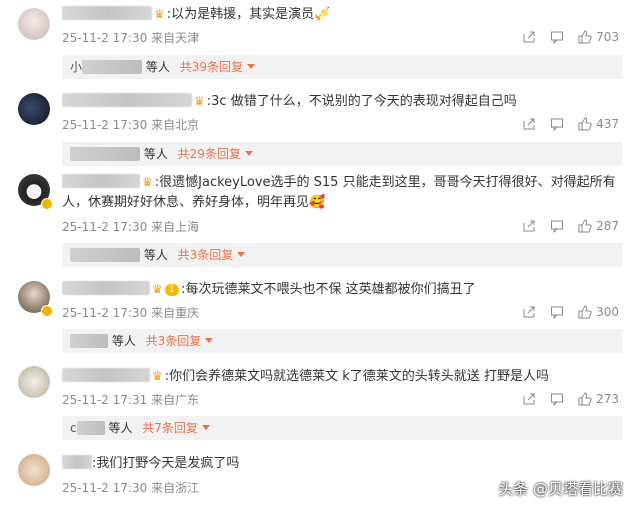  What do you see at coordinates (305, 376) in the screenshot?
I see `comment-text: ♛:你们会养德莱文吗就选德莱文 k了德莱文的头转头就送 打野是人吗` at bounding box center [305, 376].